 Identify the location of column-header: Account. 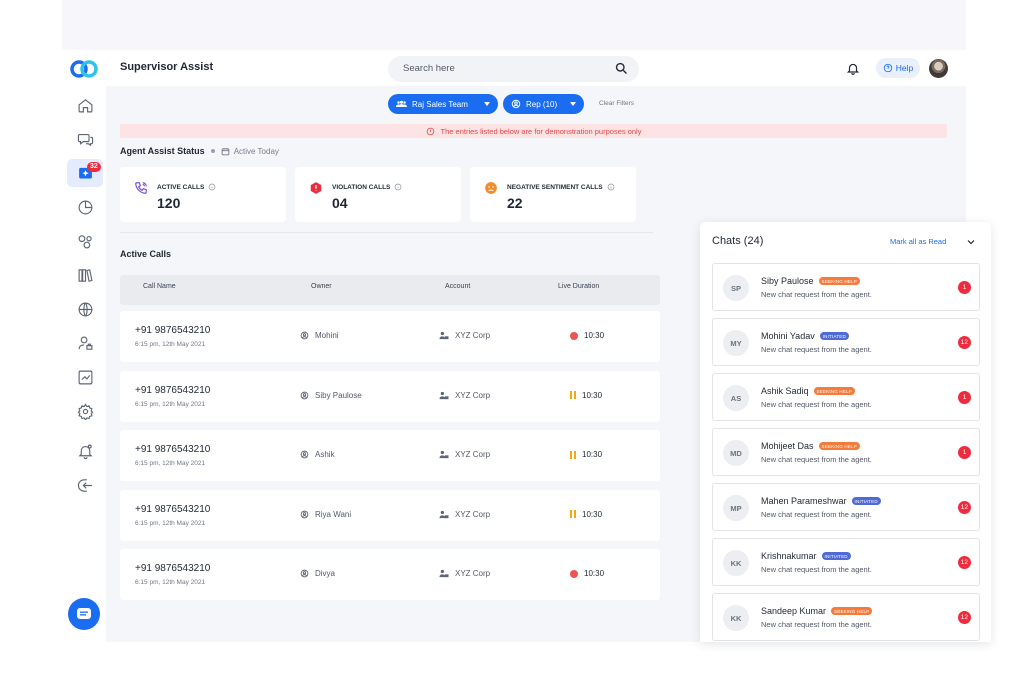
(457, 286).